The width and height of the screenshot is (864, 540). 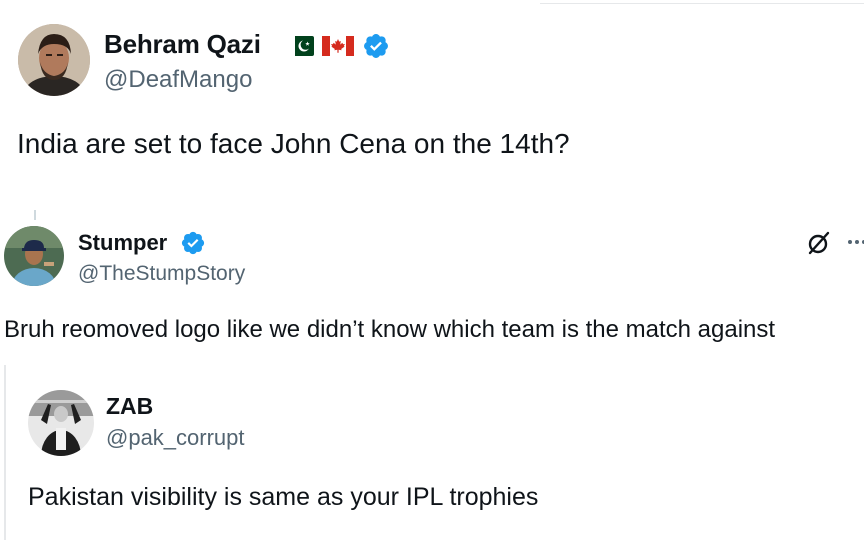 I want to click on author-badges, so click(x=339, y=46).